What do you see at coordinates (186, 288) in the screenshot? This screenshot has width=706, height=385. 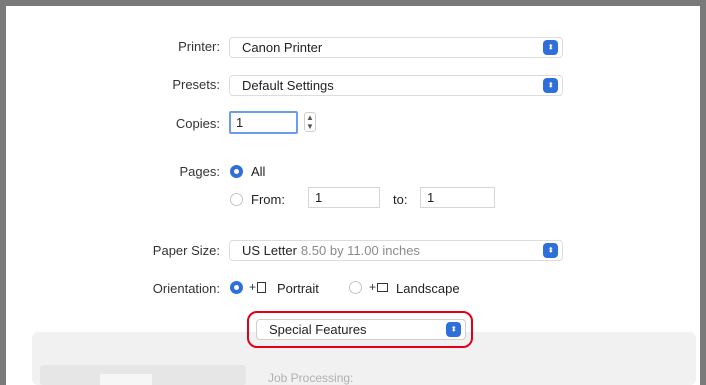 I see `orientation-label: Orientation:` at bounding box center [186, 288].